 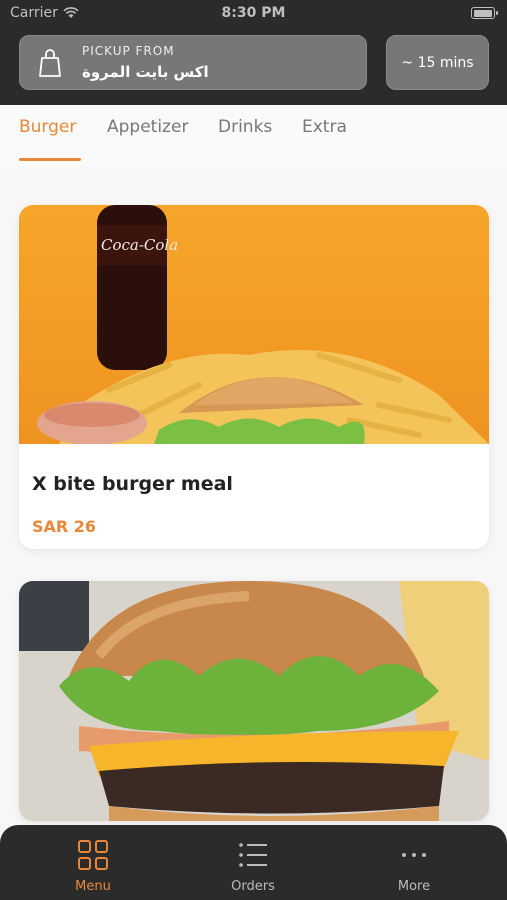 I want to click on more-icon, so click(x=414, y=855).